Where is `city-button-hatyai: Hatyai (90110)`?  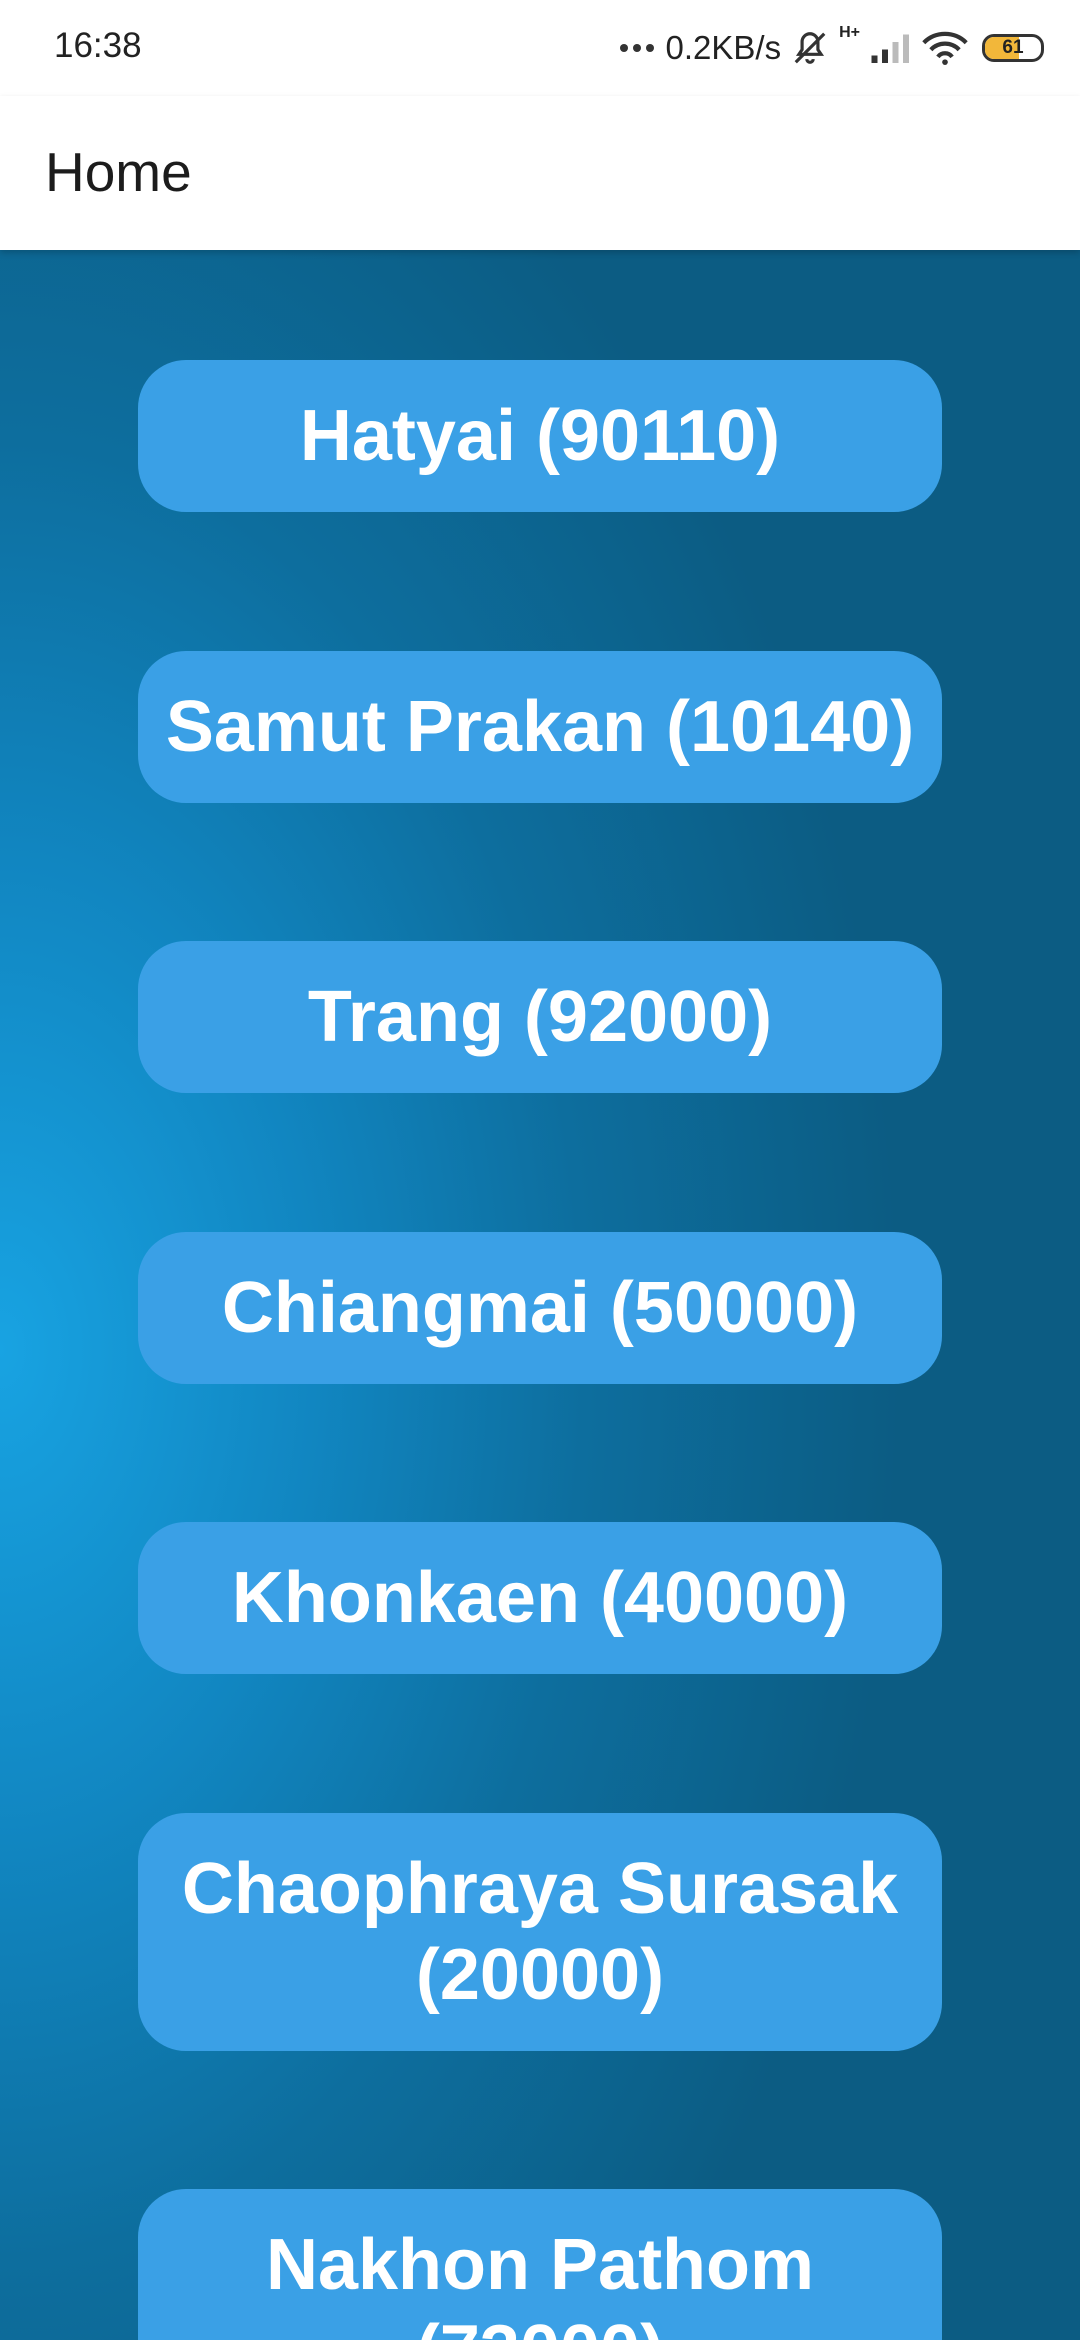 city-button-hatyai: Hatyai (90110) is located at coordinates (540, 436).